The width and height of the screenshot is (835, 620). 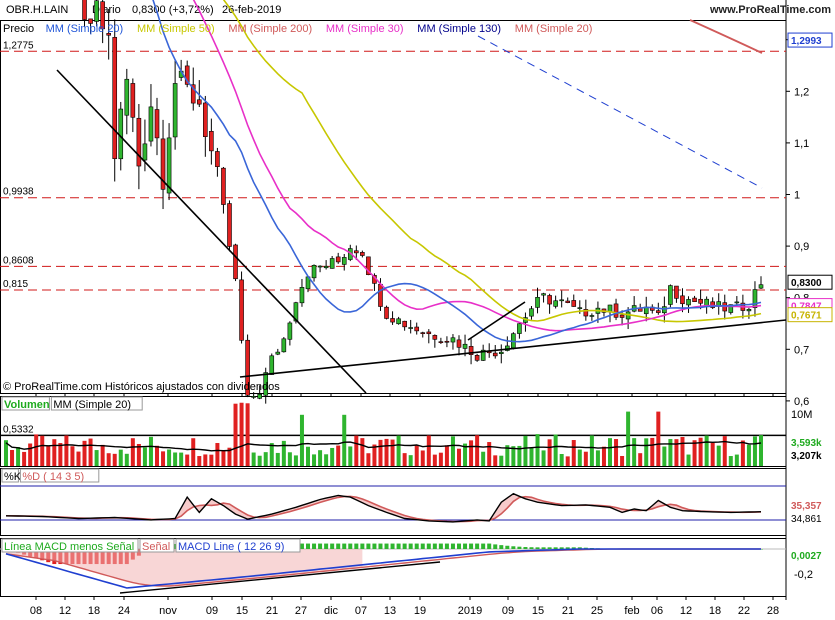 What do you see at coordinates (801, 144) in the screenshot?
I see `y-tick-label: 1,1` at bounding box center [801, 144].